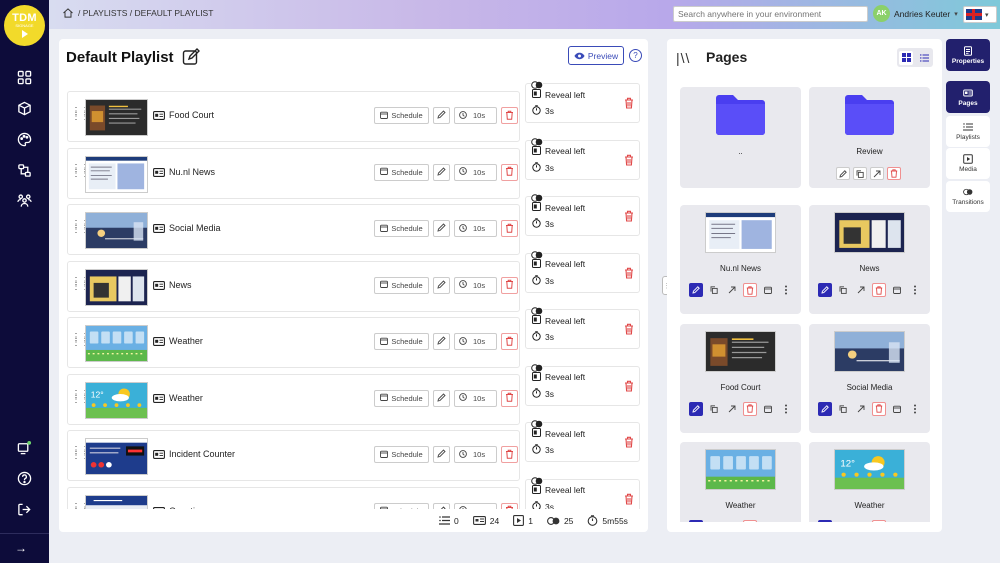  What do you see at coordinates (740, 378) in the screenshot?
I see `page-card: Food Court` at bounding box center [740, 378].